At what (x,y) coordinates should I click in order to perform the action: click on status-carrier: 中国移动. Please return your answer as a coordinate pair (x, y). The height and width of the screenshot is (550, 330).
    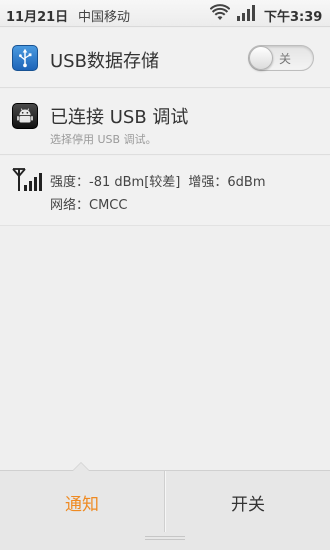
    Looking at the image, I should click on (104, 17).